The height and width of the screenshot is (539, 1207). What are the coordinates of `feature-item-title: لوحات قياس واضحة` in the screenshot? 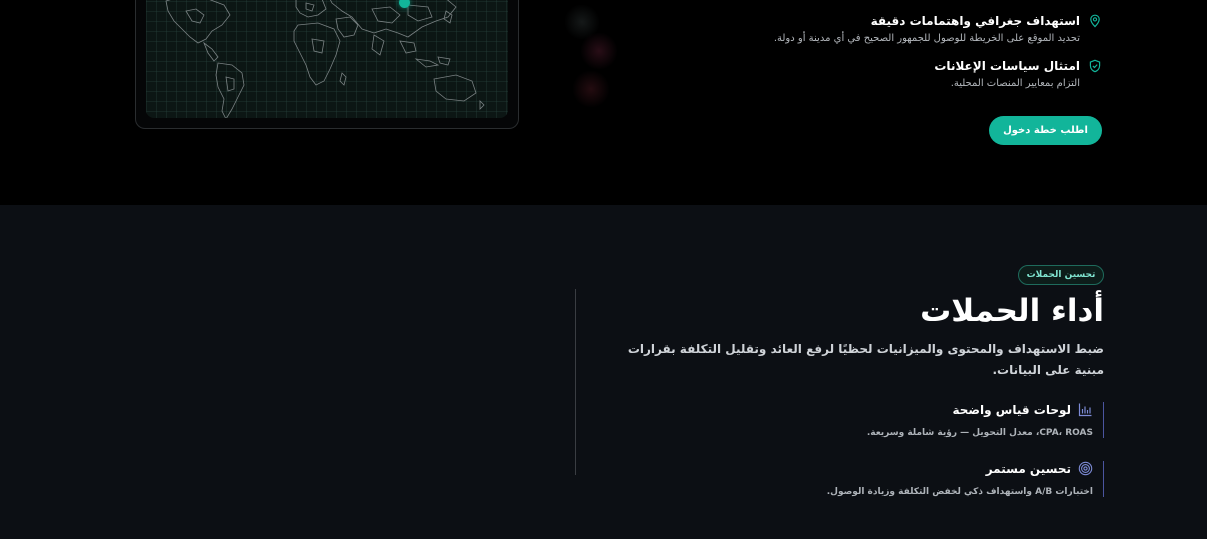 It's located at (1011, 409).